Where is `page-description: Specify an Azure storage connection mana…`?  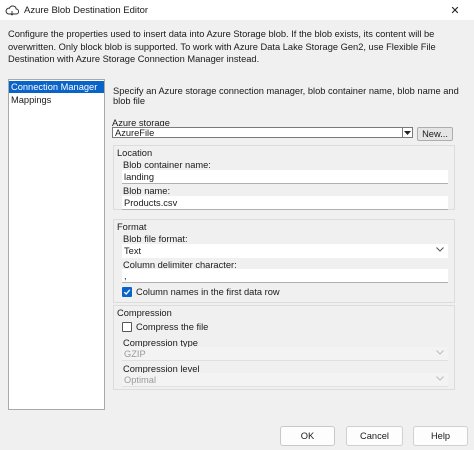 page-description: Specify an Azure storage connection mana… is located at coordinates (286, 96).